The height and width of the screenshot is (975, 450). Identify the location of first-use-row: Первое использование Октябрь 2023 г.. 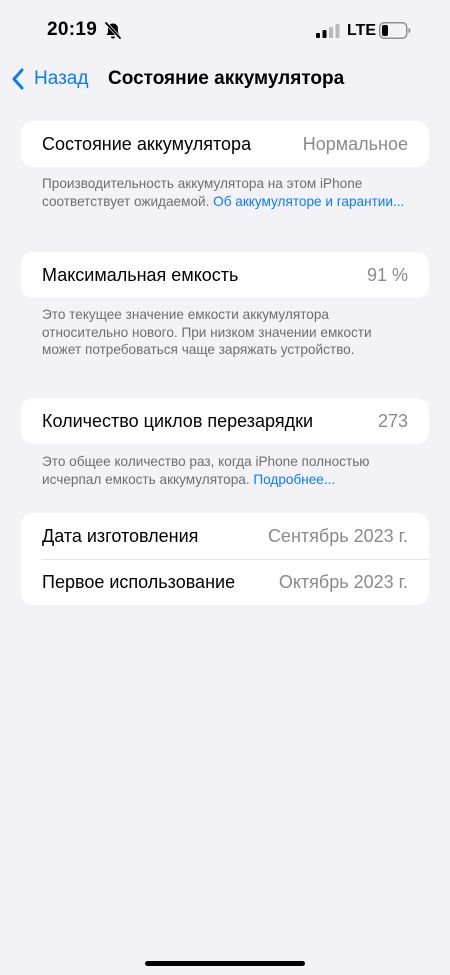
(225, 582).